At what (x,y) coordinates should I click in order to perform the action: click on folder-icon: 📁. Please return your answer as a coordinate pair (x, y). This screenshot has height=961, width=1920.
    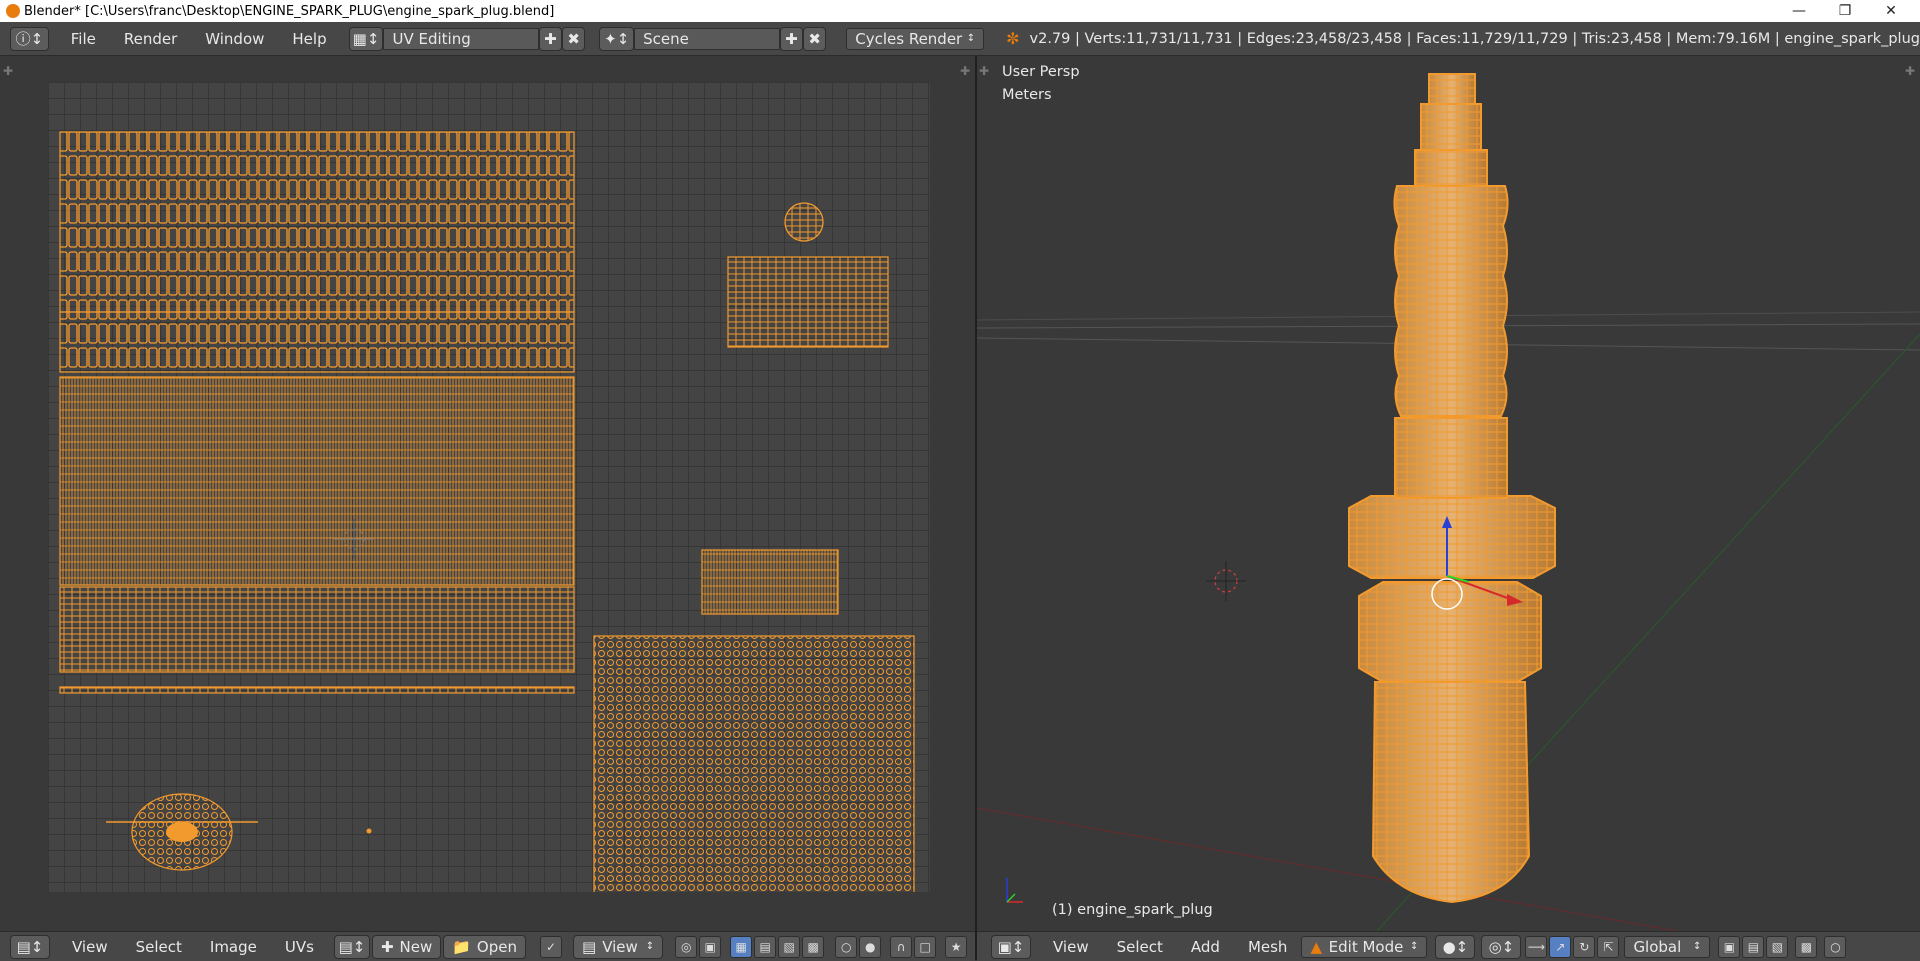
    Looking at the image, I should click on (461, 946).